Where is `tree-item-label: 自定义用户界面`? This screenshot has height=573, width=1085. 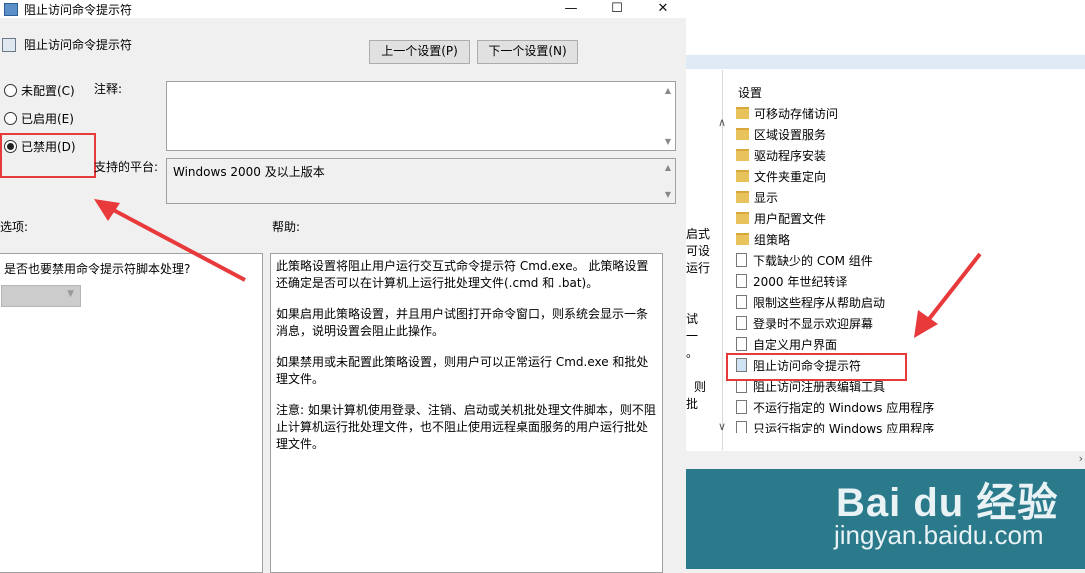 tree-item-label: 自定义用户界面 is located at coordinates (795, 345).